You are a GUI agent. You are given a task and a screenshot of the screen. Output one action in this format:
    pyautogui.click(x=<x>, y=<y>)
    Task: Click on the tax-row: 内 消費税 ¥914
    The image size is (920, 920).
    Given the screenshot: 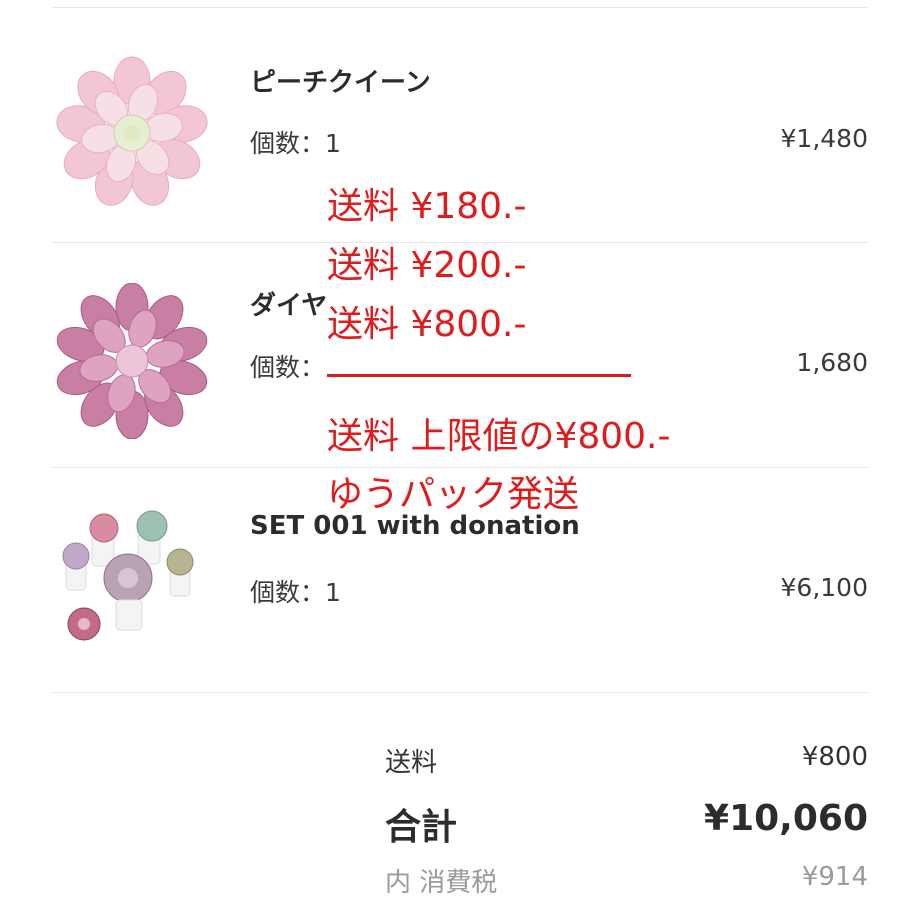 What is the action you would take?
    pyautogui.click(x=626, y=880)
    